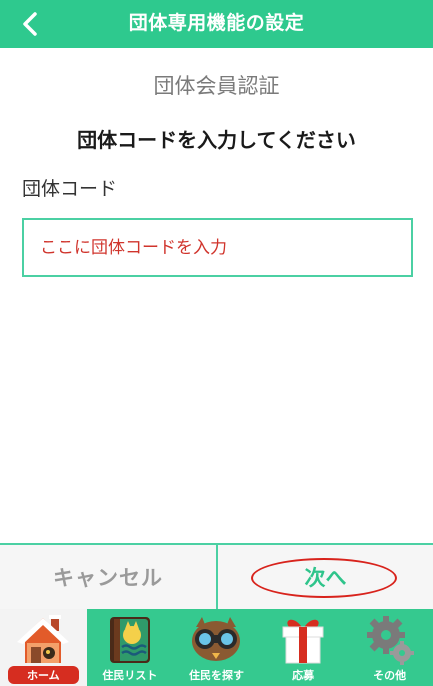 The height and width of the screenshot is (686, 433). What do you see at coordinates (108, 577) in the screenshot?
I see `cancel-button: キャンセル` at bounding box center [108, 577].